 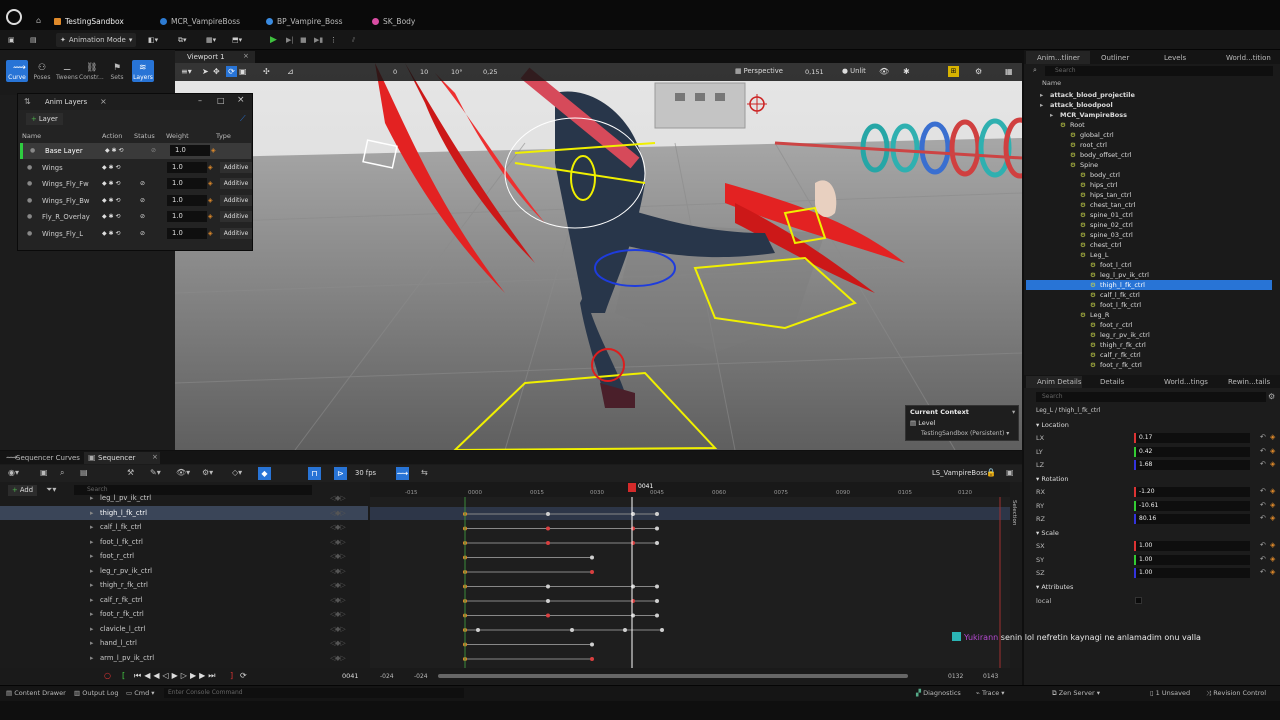 I want to click on timeline-scrollbar, so click(x=673, y=676).